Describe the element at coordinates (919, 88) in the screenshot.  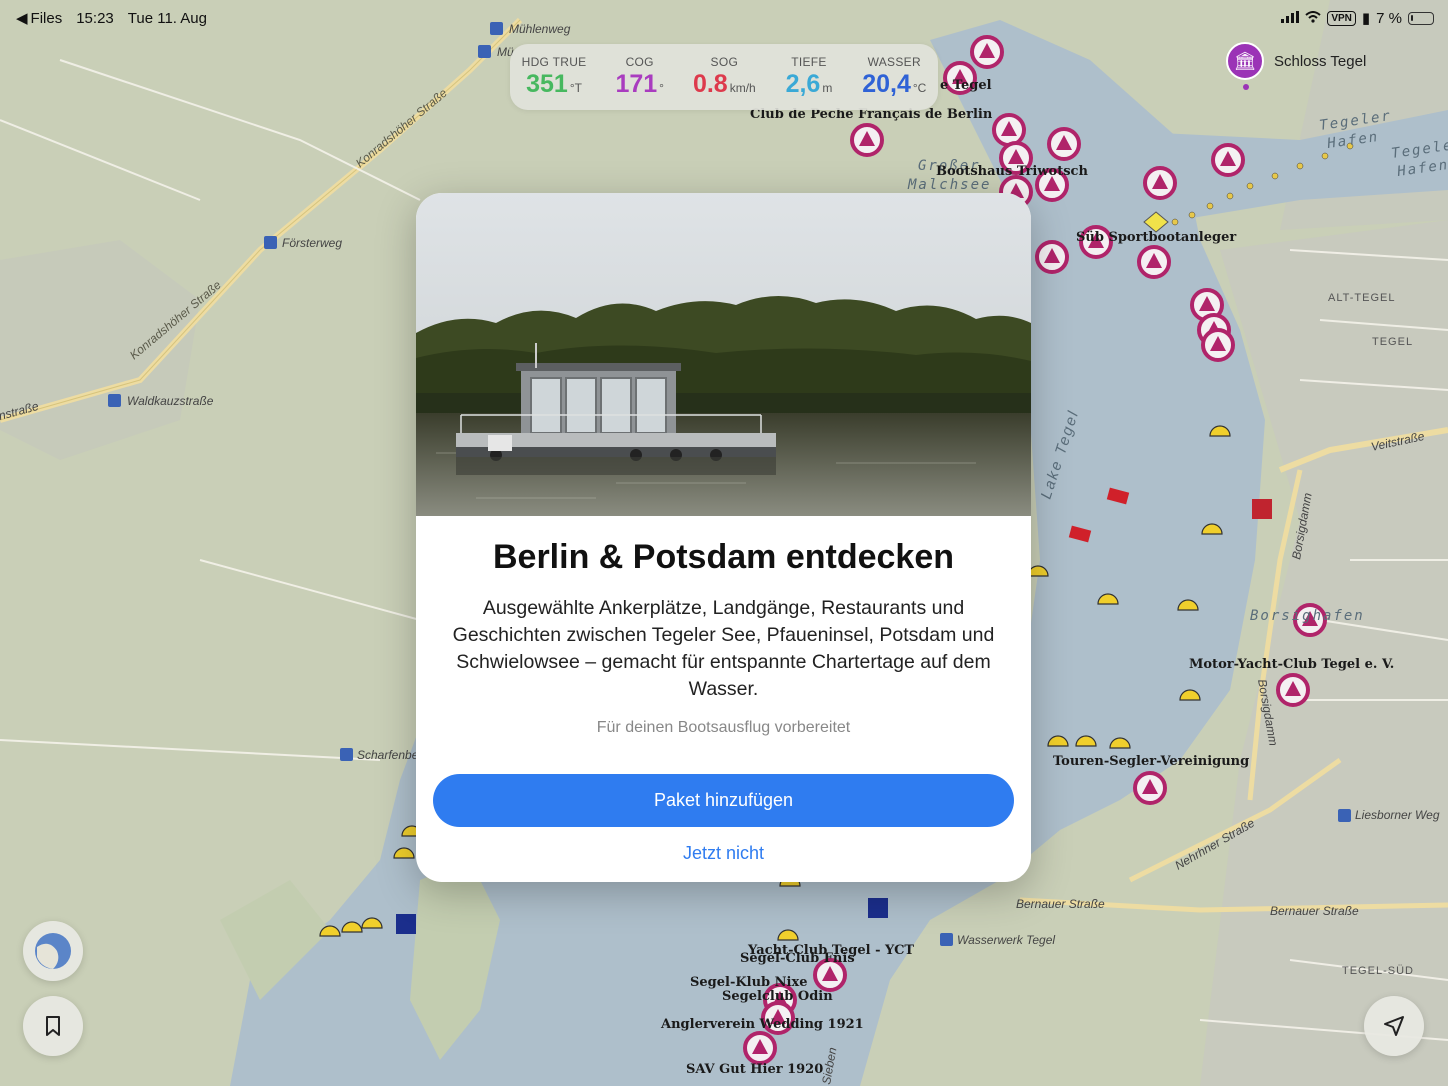
I see `instrument-unit: °C` at that location.